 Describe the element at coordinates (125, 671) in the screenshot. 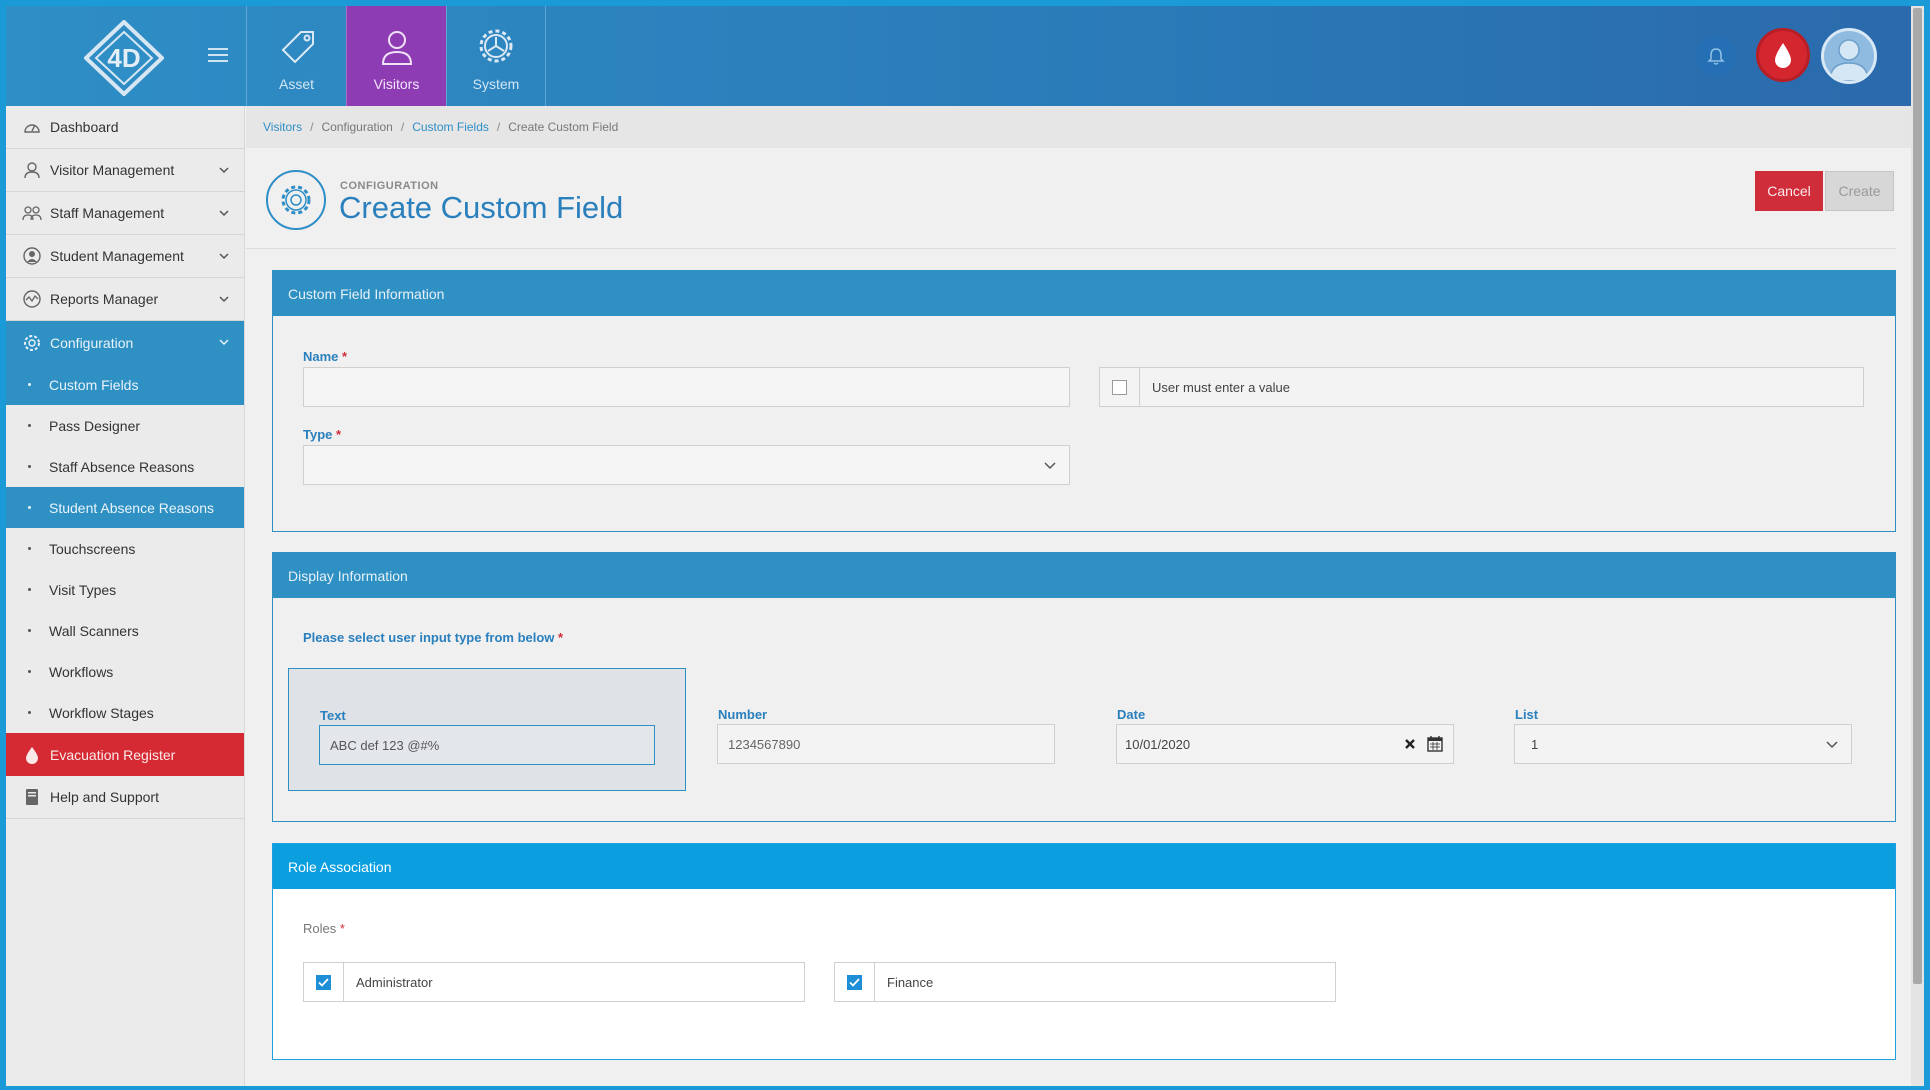

I see `sidebar-subitem-workflows: Workflows` at that location.